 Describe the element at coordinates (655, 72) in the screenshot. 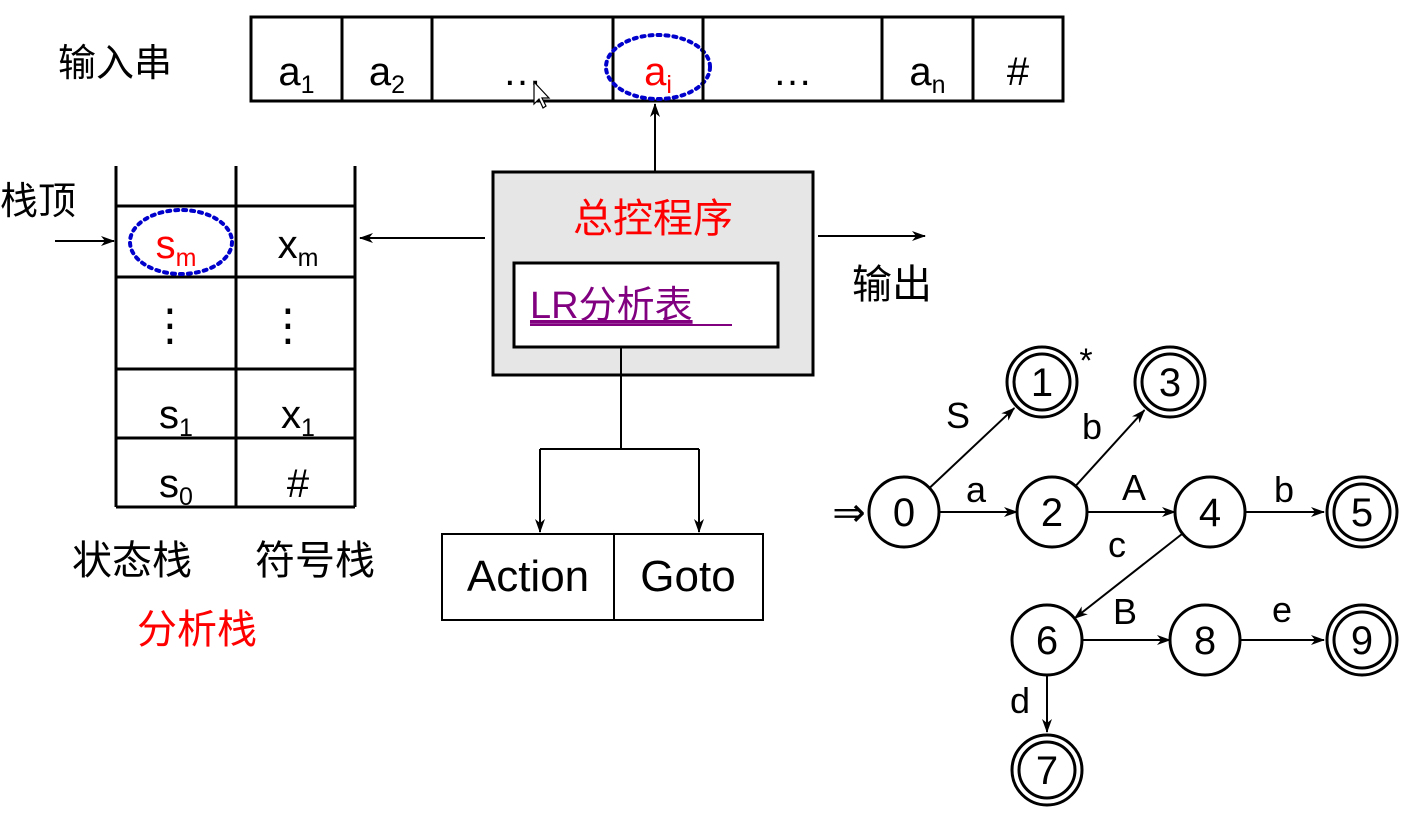

I see `input-cell-3-base: a` at that location.